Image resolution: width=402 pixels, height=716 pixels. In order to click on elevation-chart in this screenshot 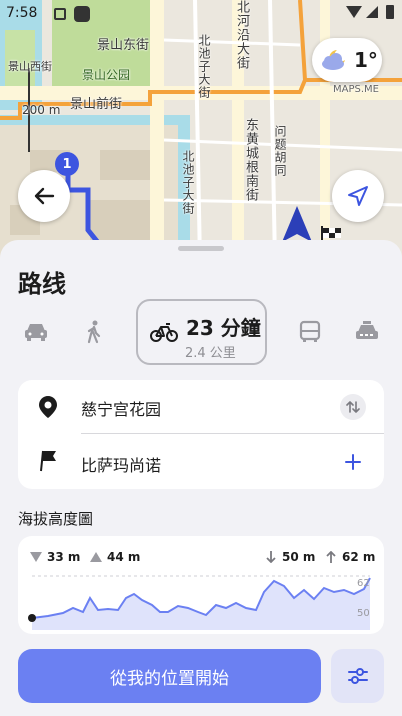, I will do `click(199, 602)`.